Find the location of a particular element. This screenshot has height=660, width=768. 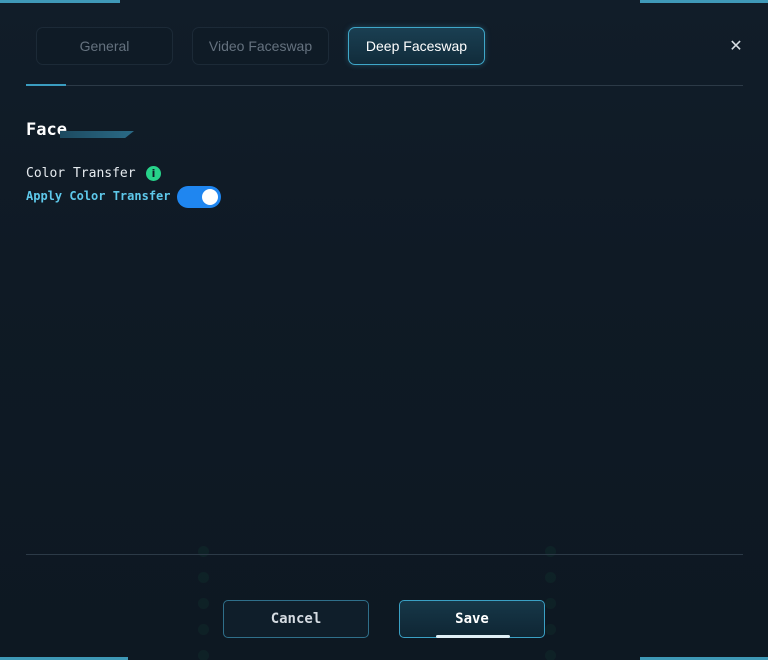

color-transfer-label: Color Transfer is located at coordinates (81, 173).